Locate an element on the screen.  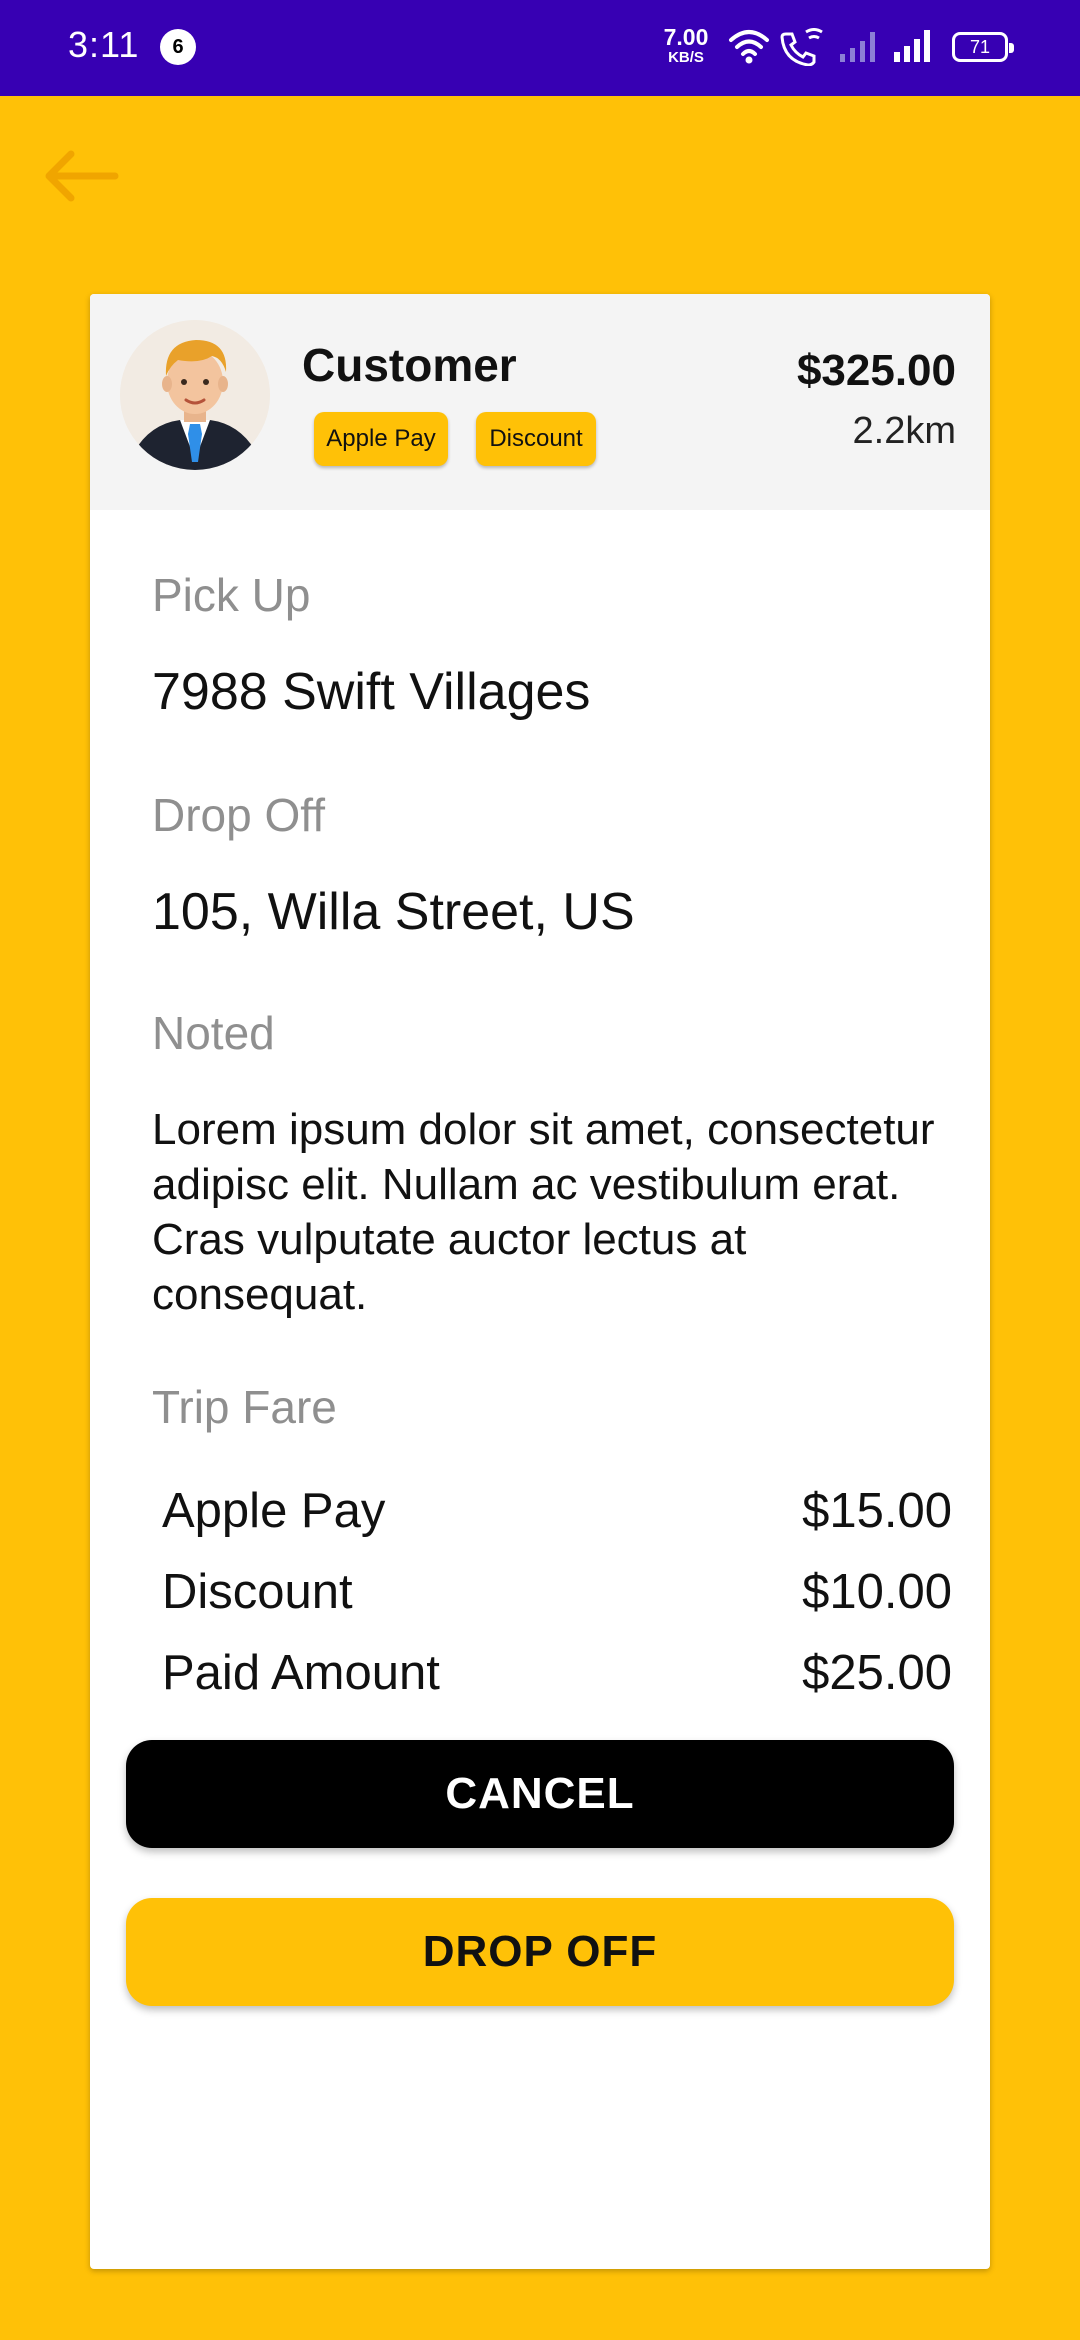
network-speed-value: 7.00 is located at coordinates (686, 37).